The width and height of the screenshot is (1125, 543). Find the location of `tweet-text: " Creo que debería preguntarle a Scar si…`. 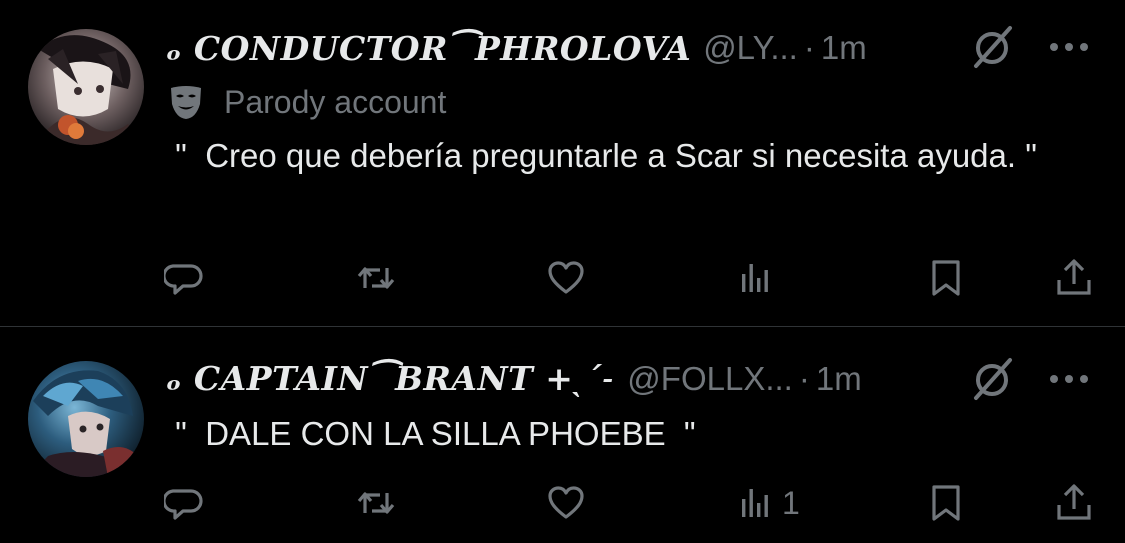

tweet-text: " Creo que debería preguntarle a Scar si… is located at coordinates (601, 155).